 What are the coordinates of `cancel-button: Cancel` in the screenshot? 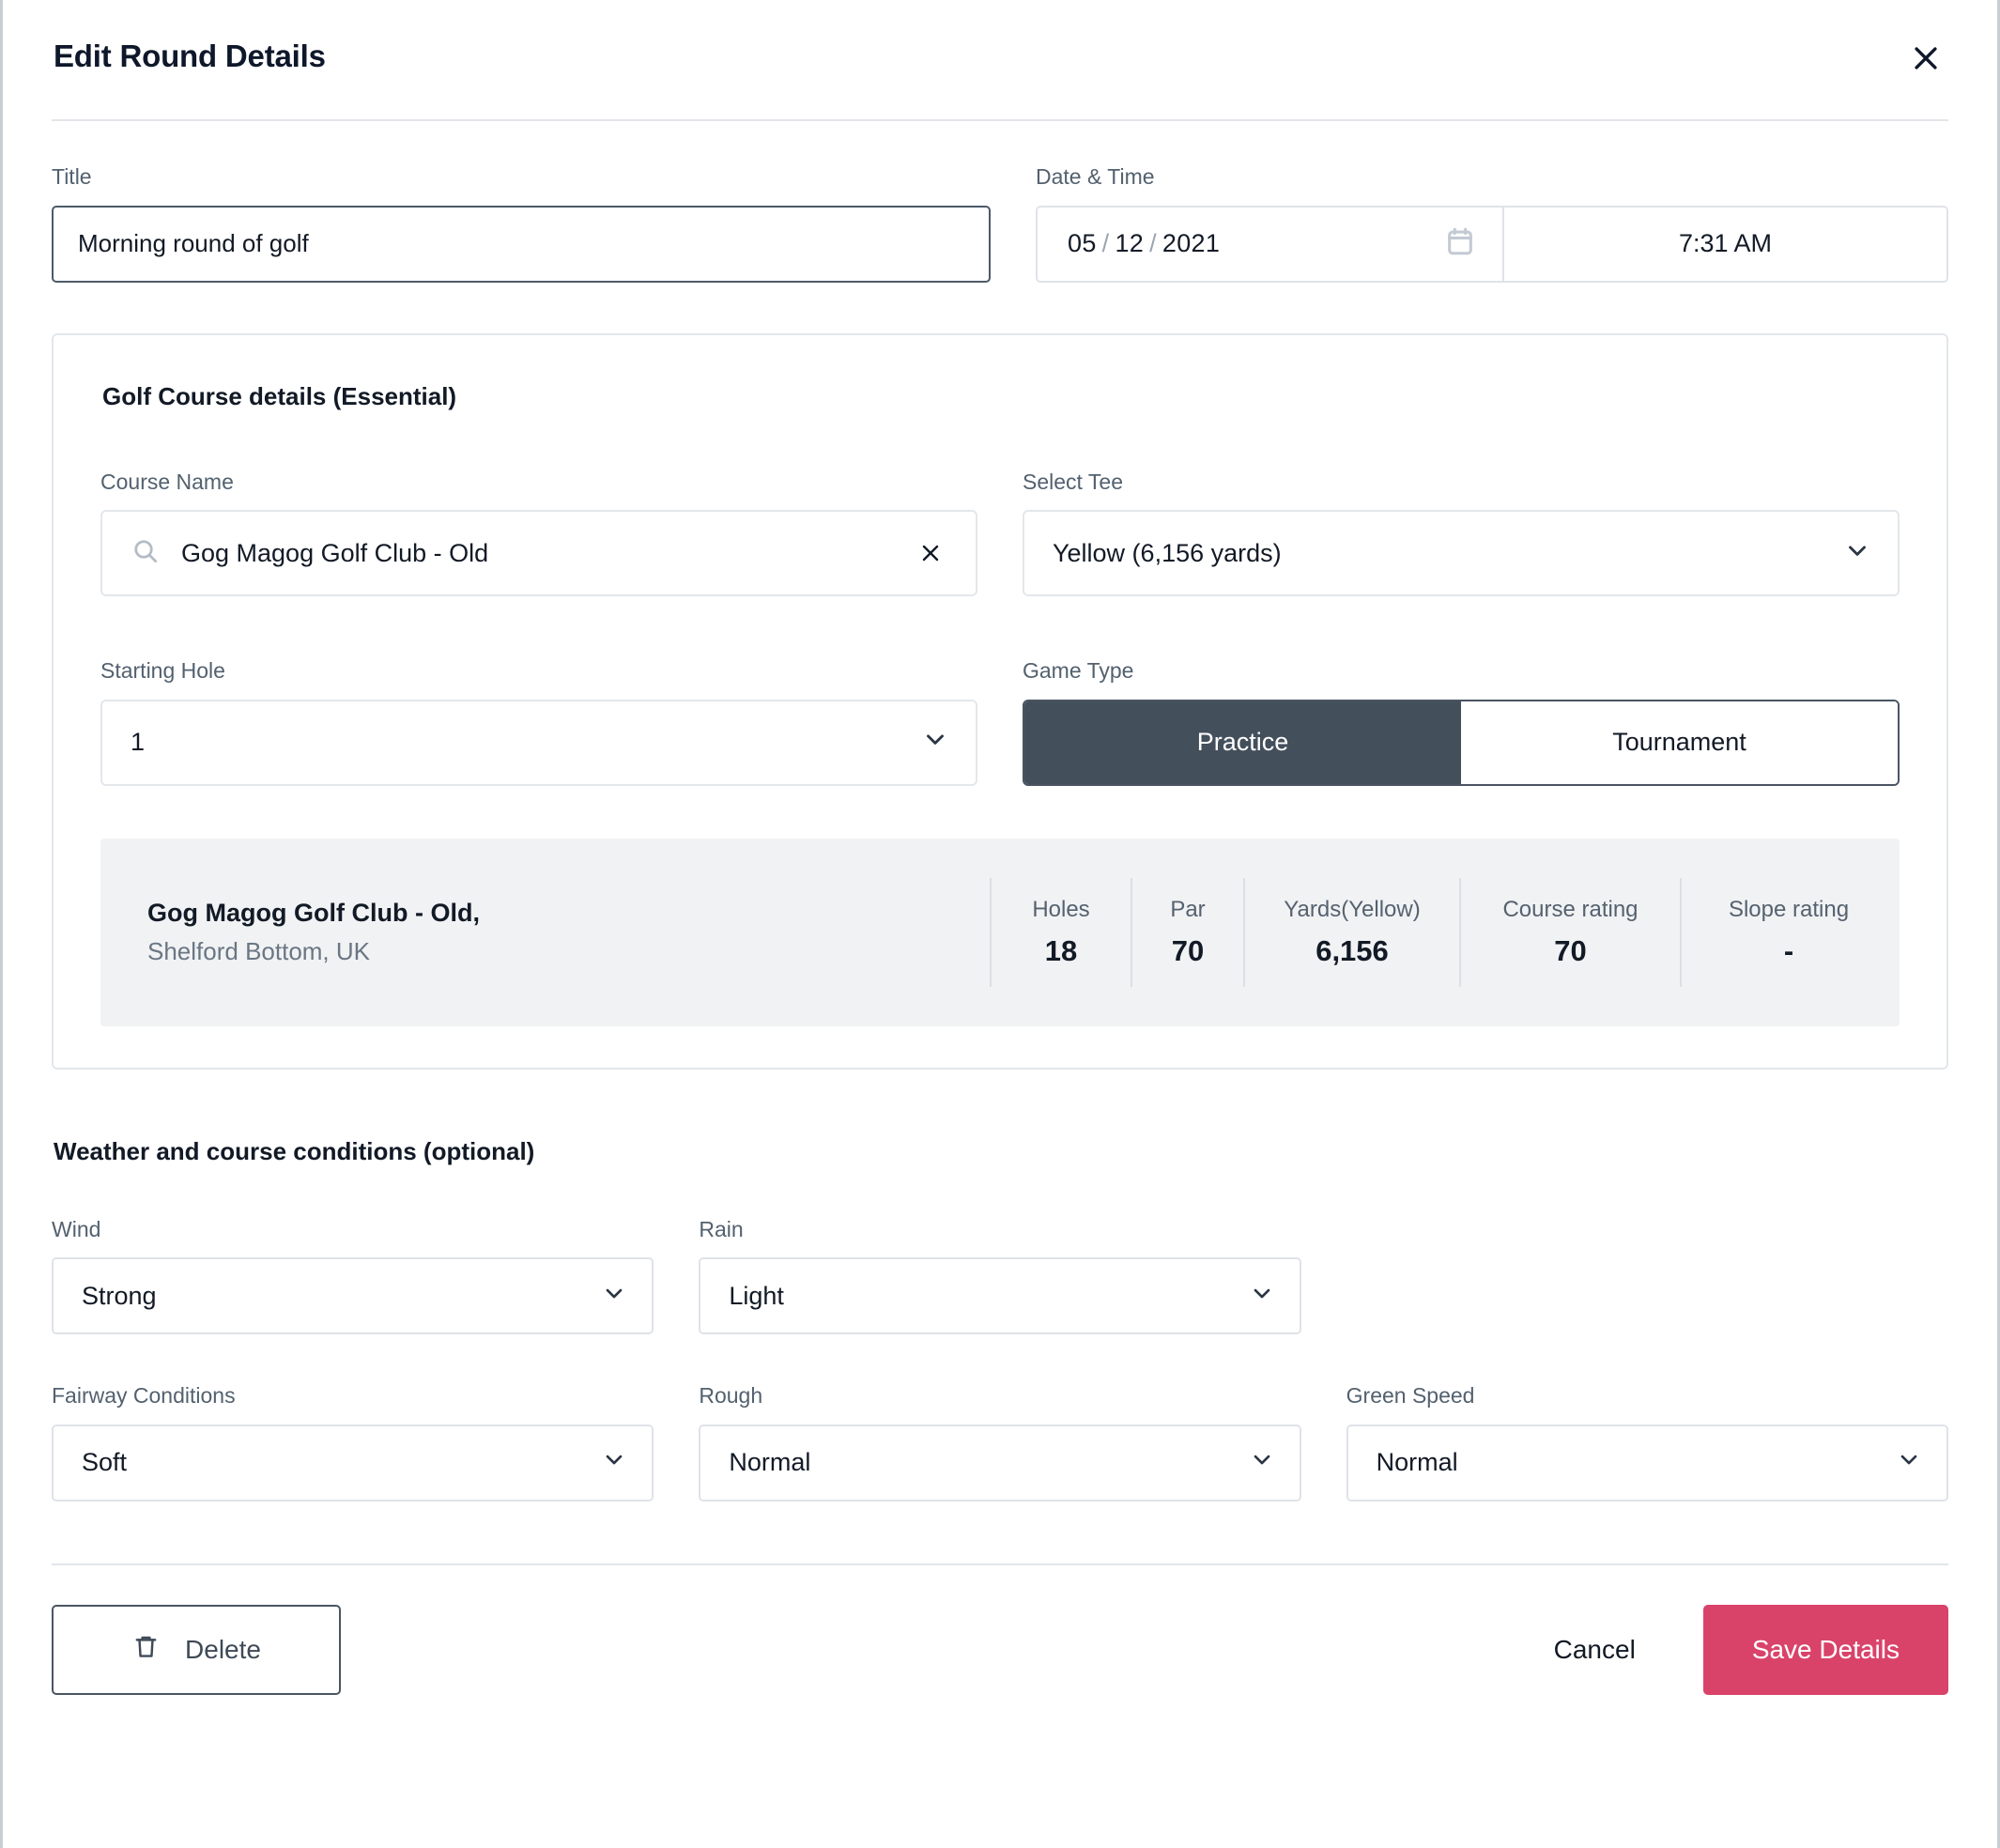 It's located at (1595, 1650).